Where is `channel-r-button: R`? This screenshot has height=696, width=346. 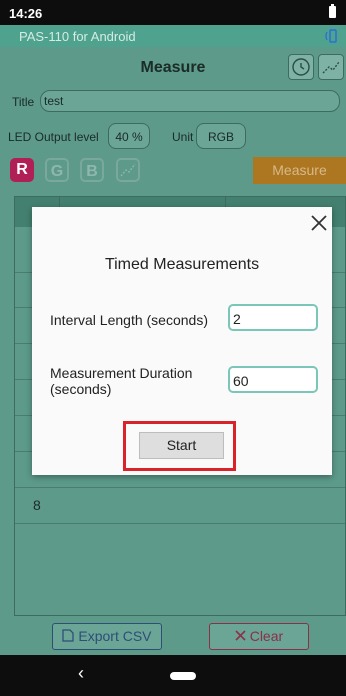
channel-r-button: R is located at coordinates (22, 170).